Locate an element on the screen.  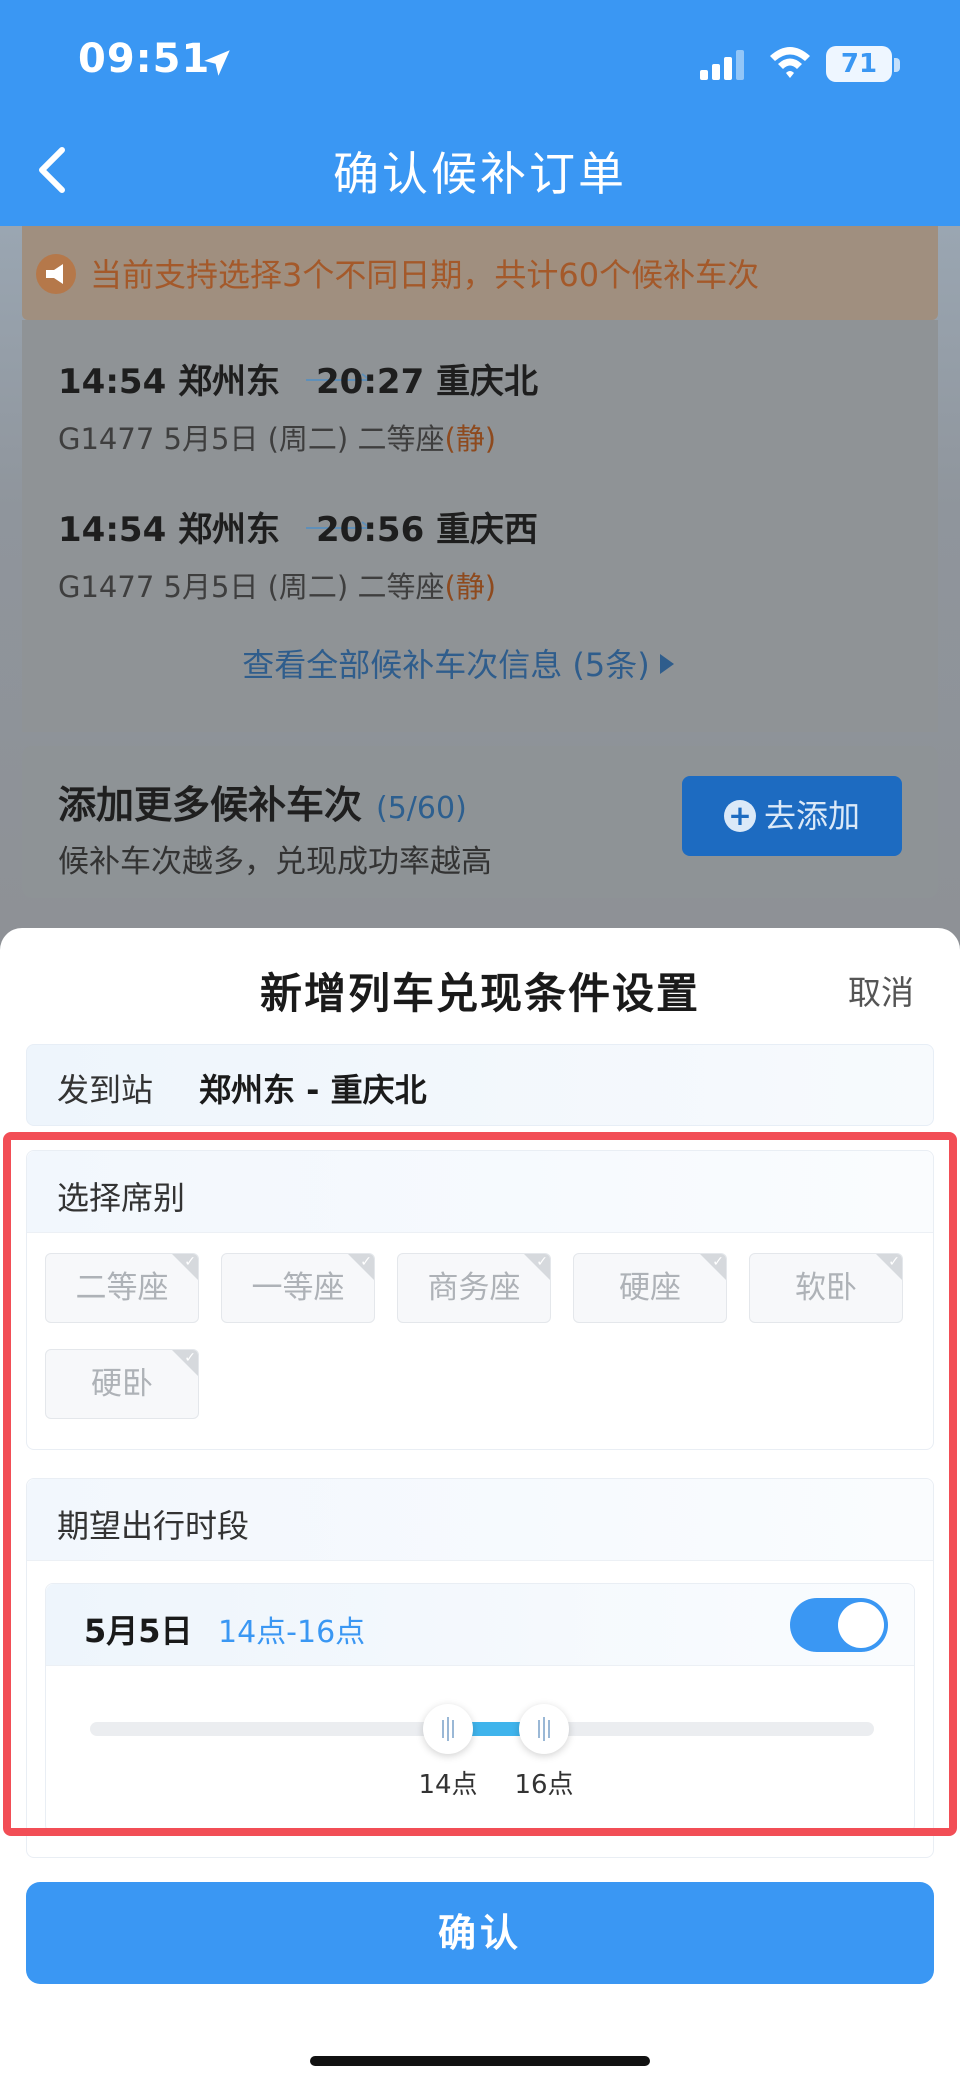
battery-indicator: 71 is located at coordinates (859, 64).